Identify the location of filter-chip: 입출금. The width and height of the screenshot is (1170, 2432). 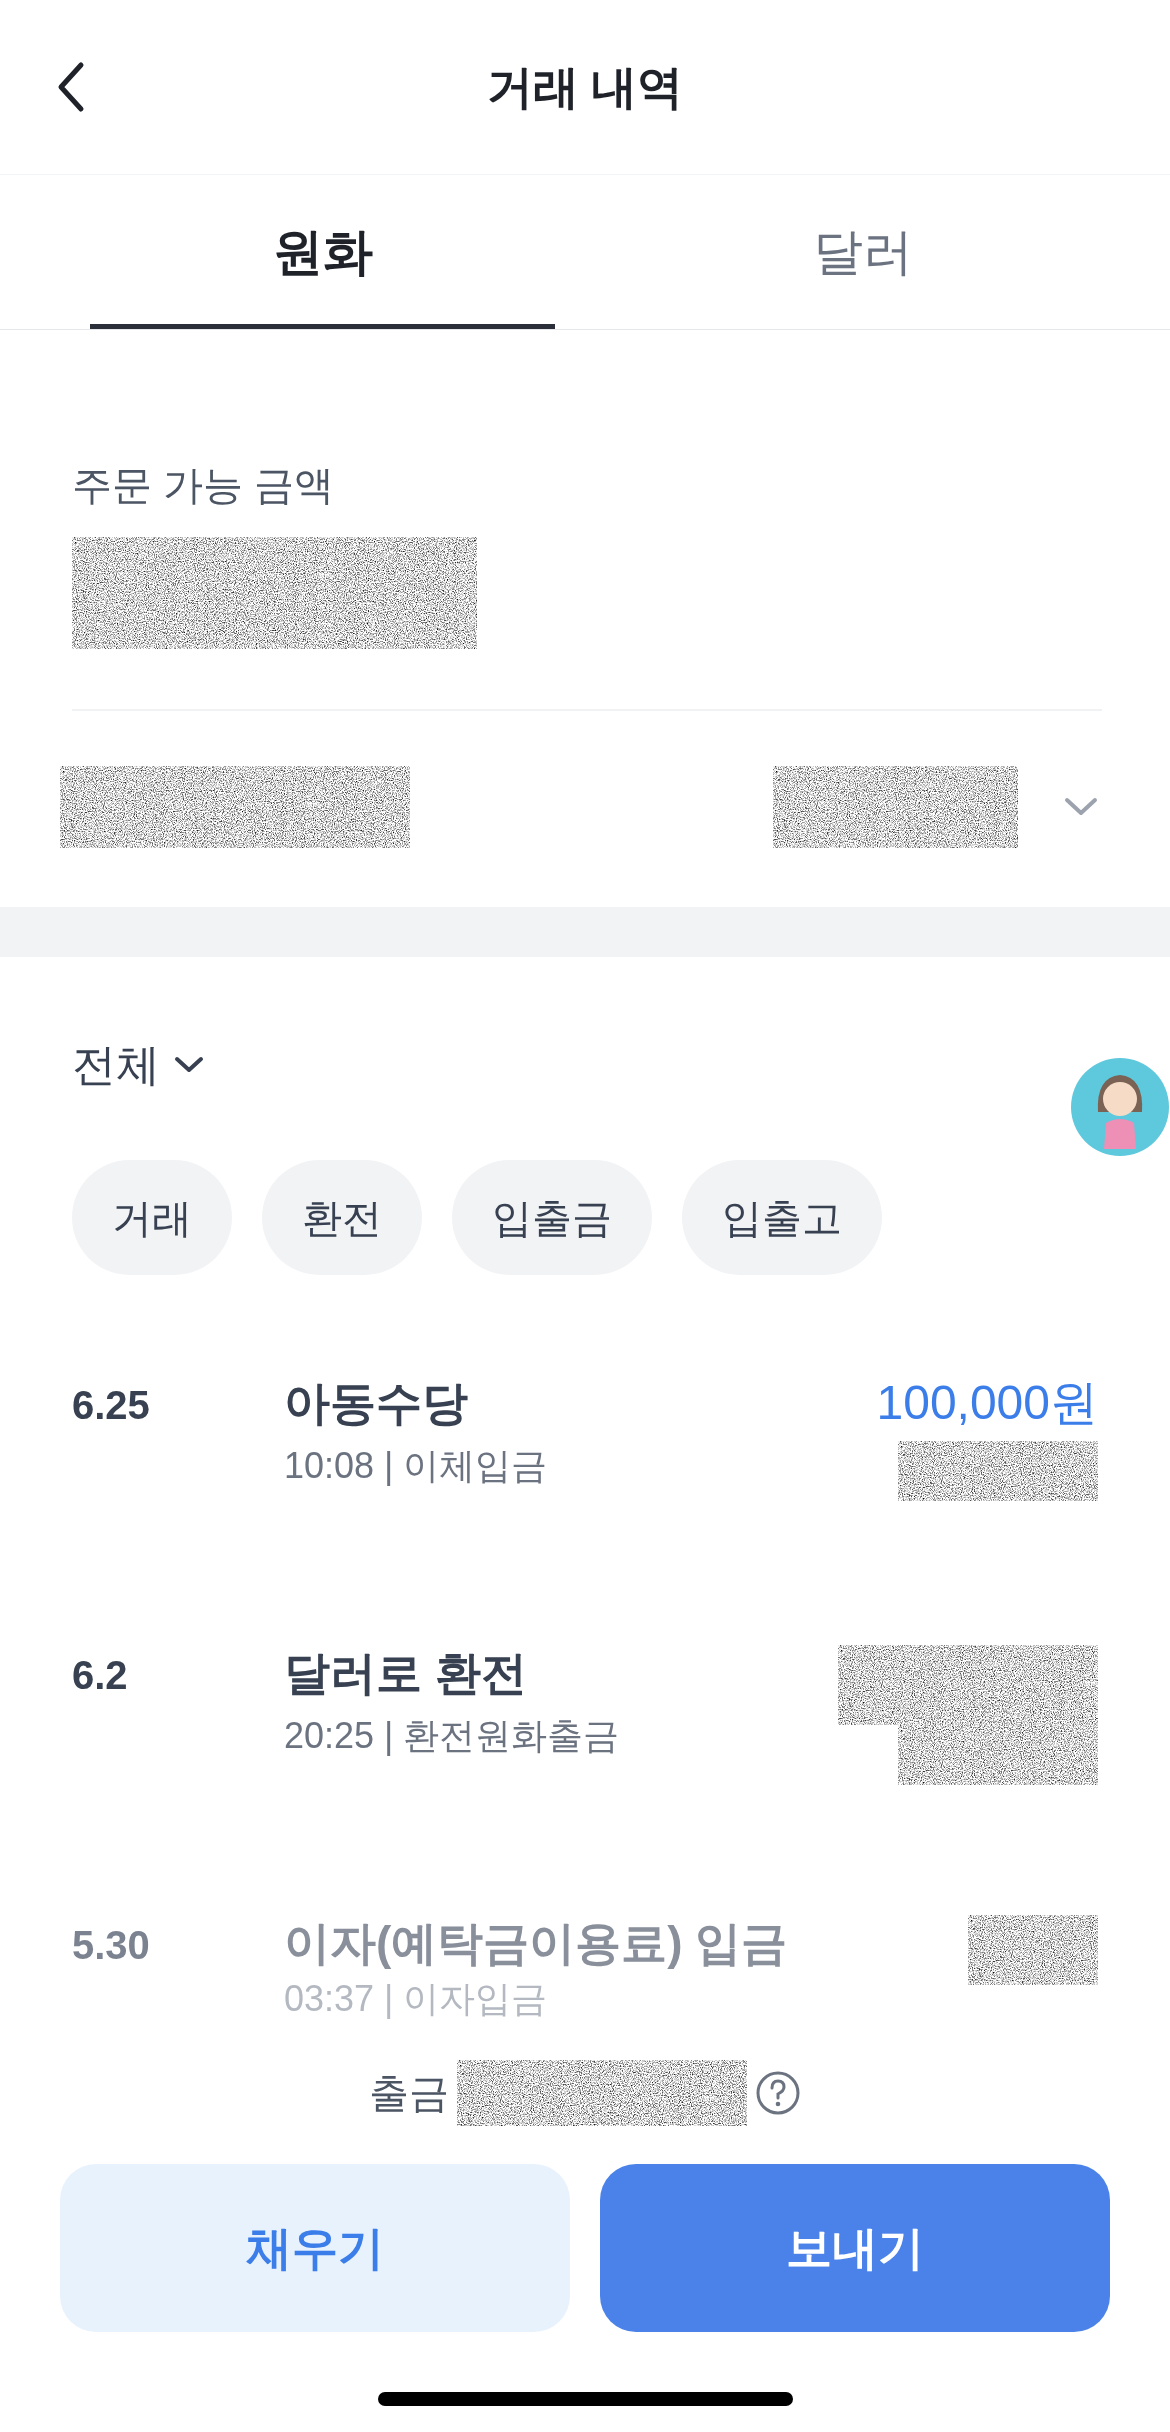
(552, 1217).